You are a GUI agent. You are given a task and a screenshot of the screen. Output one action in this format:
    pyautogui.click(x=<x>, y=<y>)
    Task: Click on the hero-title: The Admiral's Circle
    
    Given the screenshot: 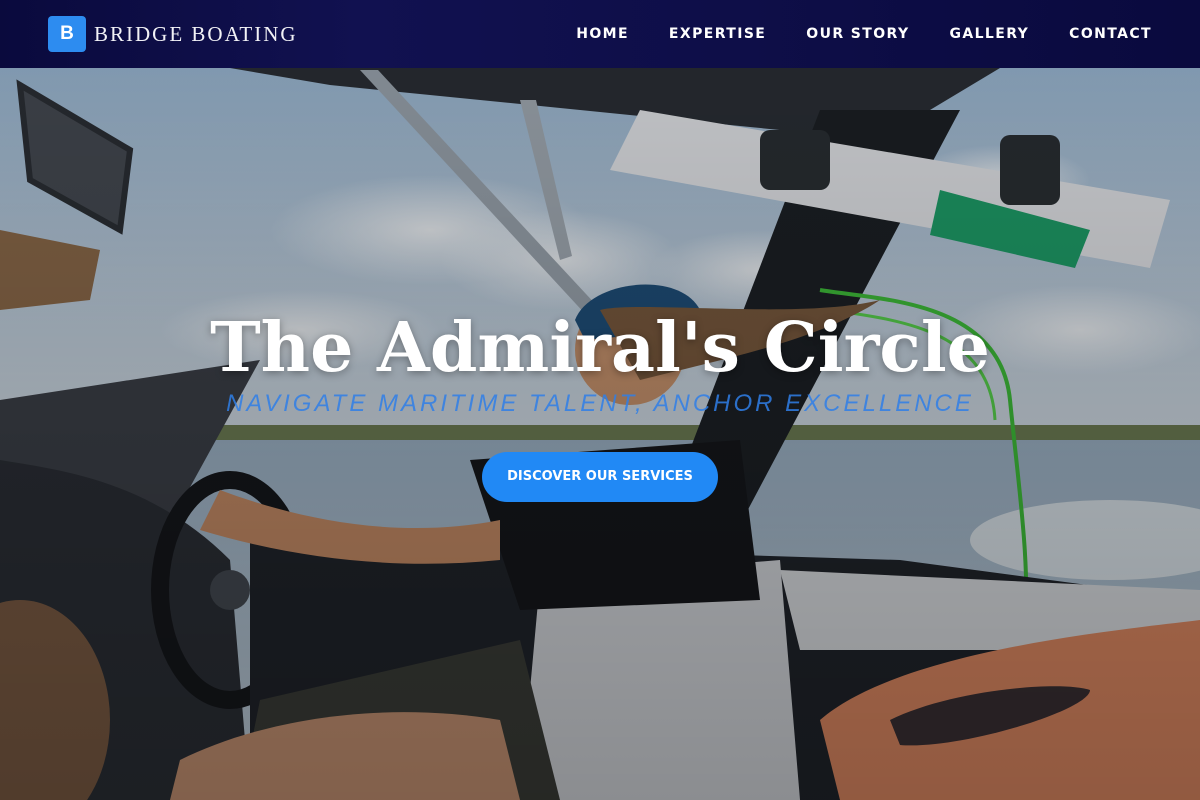 What is the action you would take?
    pyautogui.click(x=600, y=348)
    